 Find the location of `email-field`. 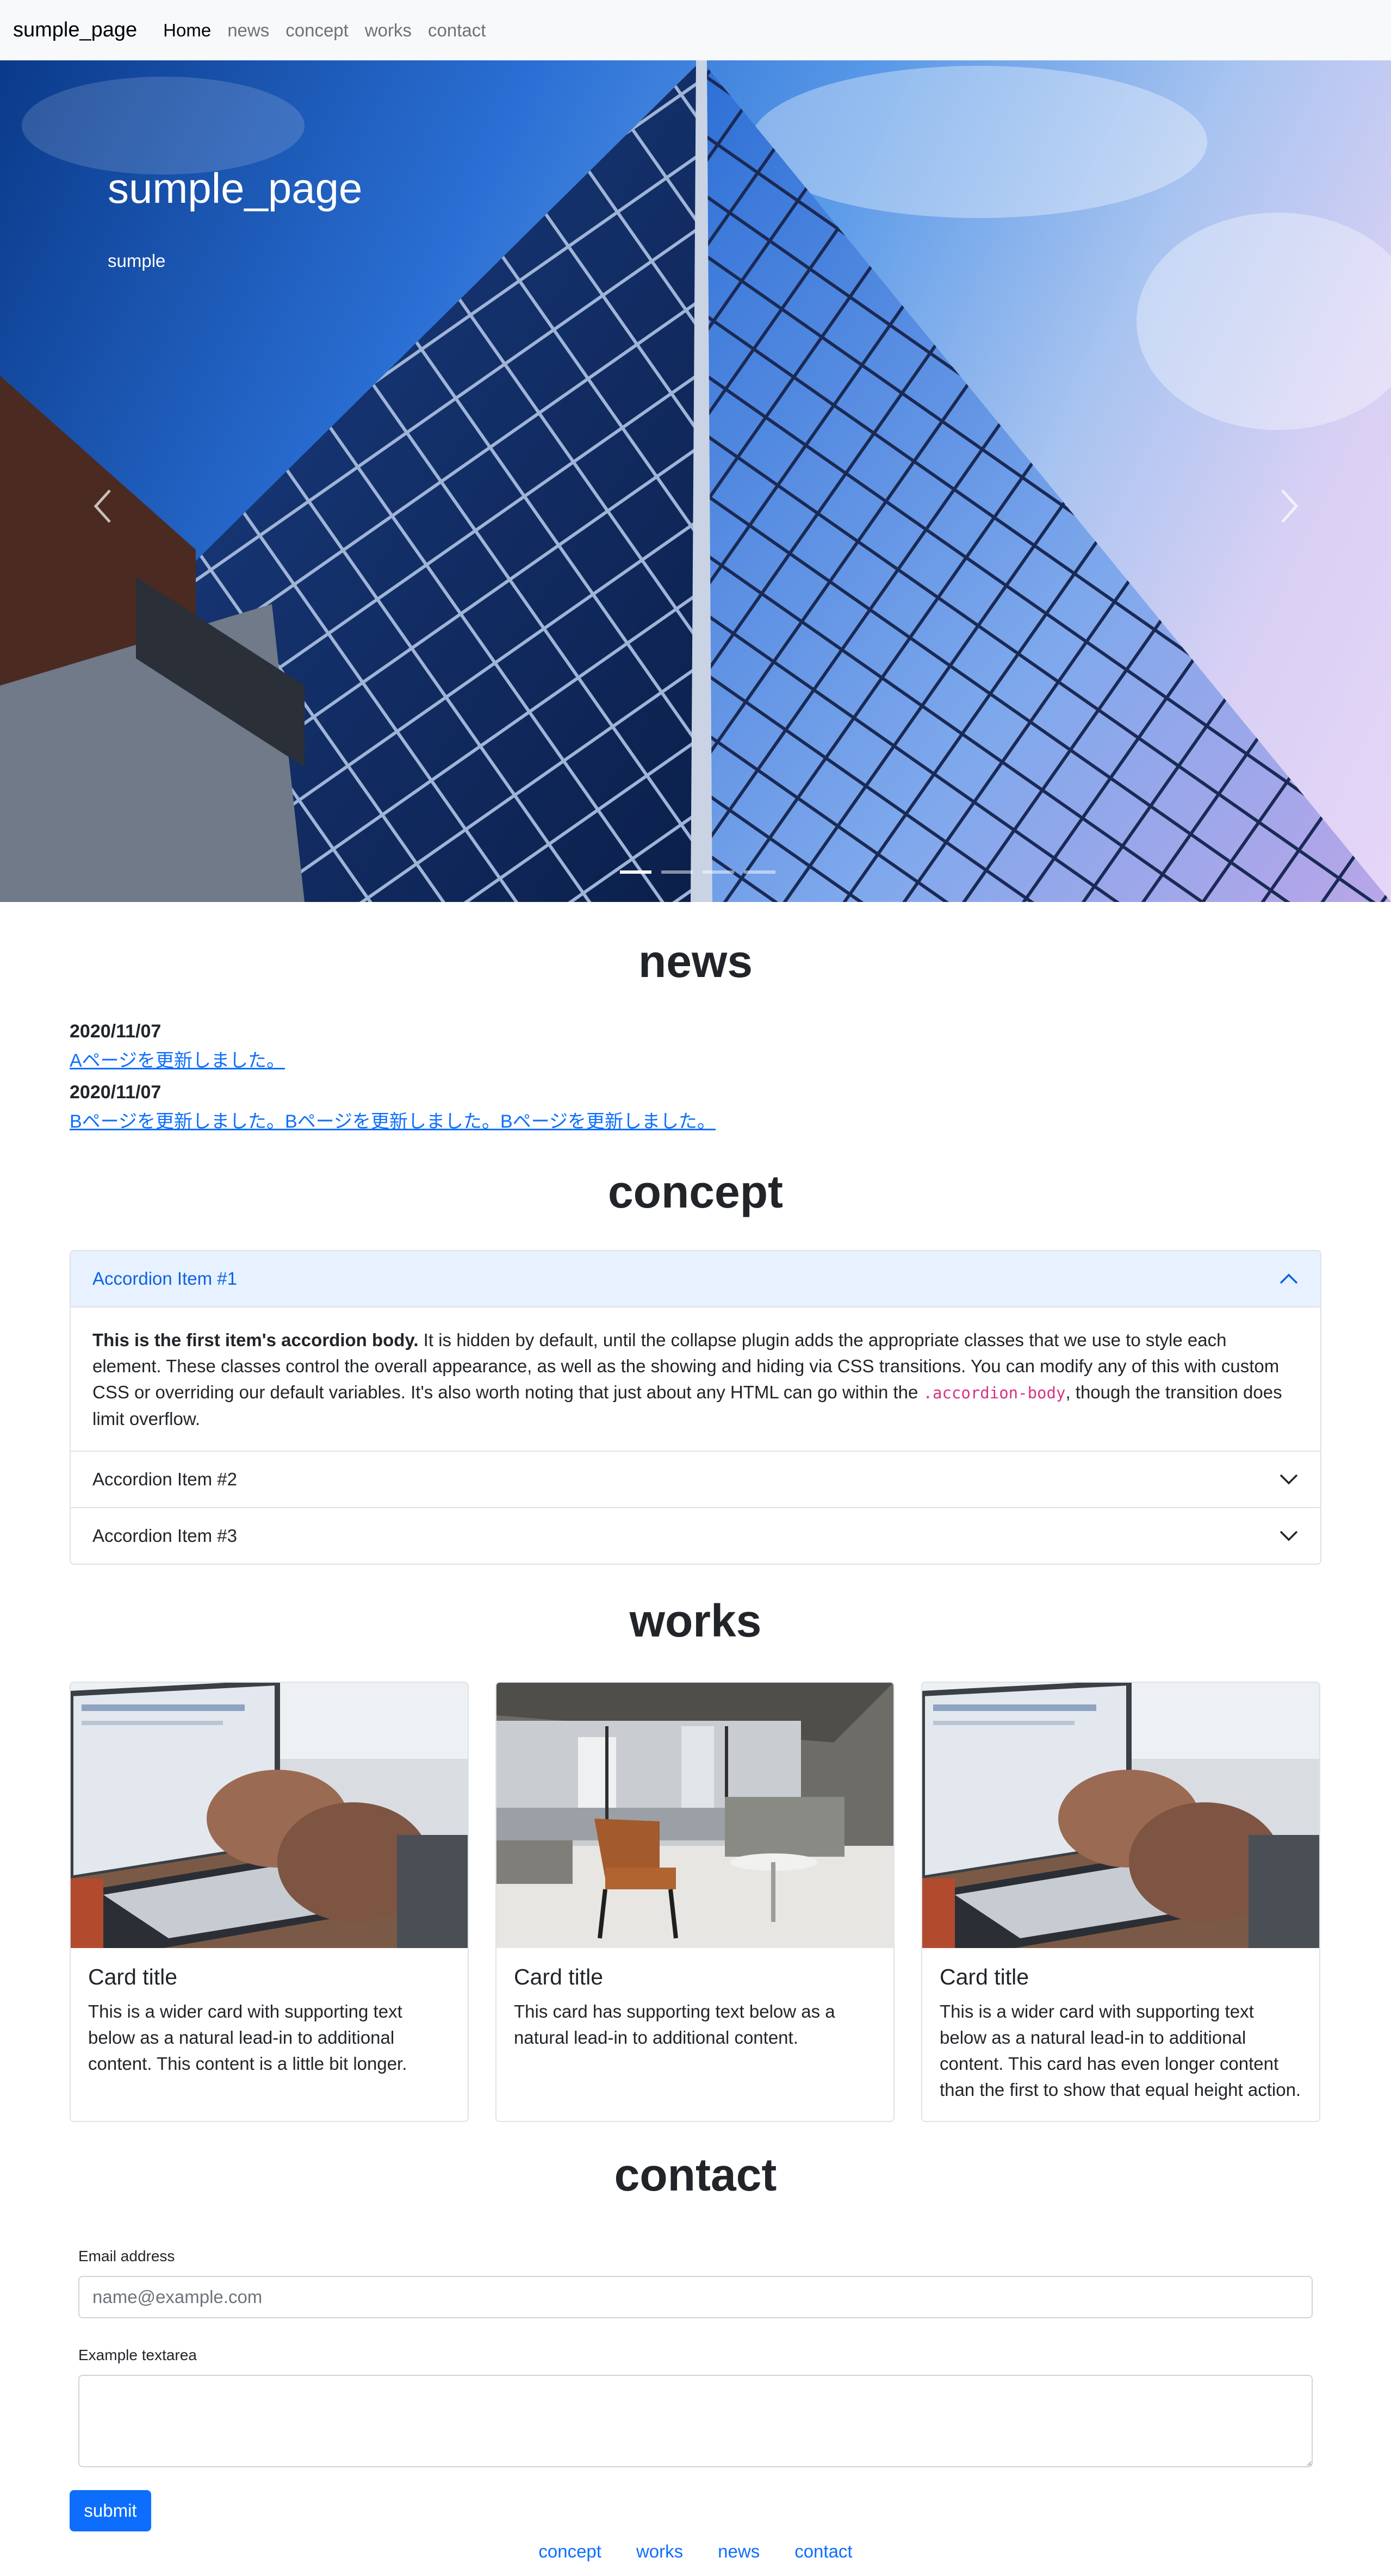

email-field is located at coordinates (695, 2297).